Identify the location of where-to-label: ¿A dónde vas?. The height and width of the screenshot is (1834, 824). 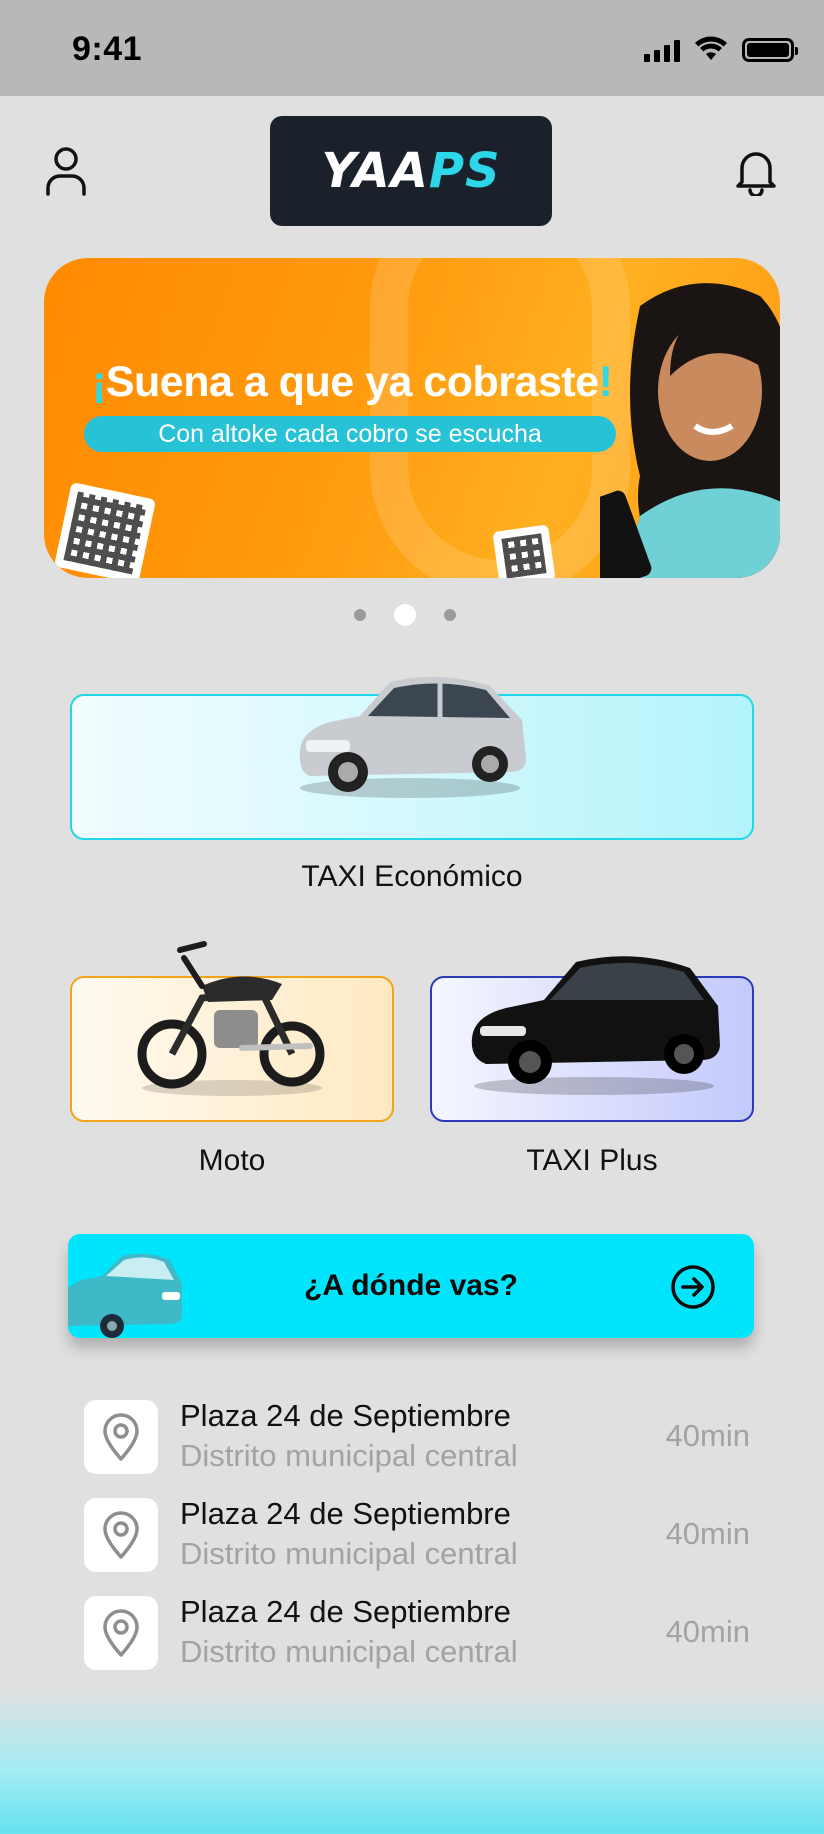
(411, 1285).